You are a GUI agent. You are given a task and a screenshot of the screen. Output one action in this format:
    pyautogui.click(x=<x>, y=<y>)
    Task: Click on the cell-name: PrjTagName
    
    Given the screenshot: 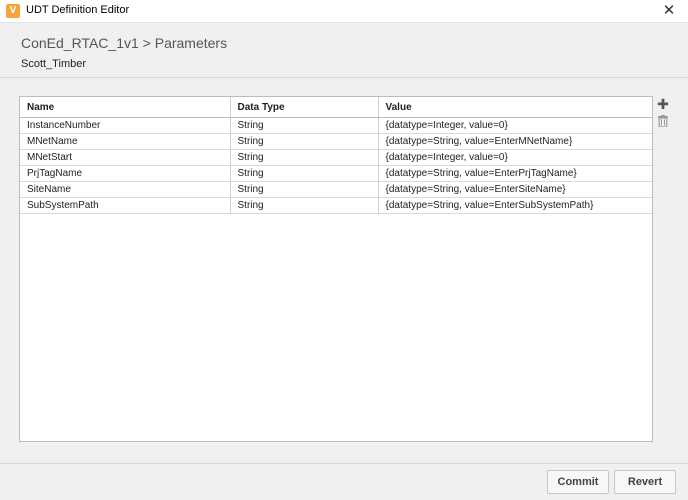 What is the action you would take?
    pyautogui.click(x=125, y=173)
    